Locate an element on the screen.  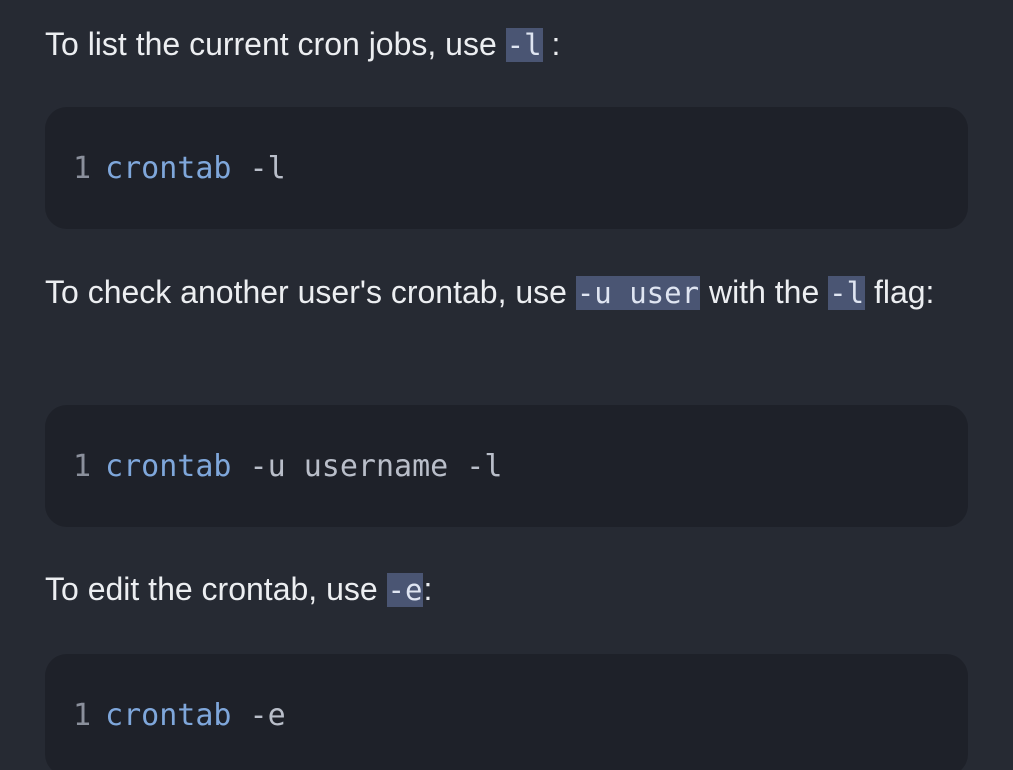
code-block-other-user: 1 crontab -u username -l is located at coordinates (506, 466).